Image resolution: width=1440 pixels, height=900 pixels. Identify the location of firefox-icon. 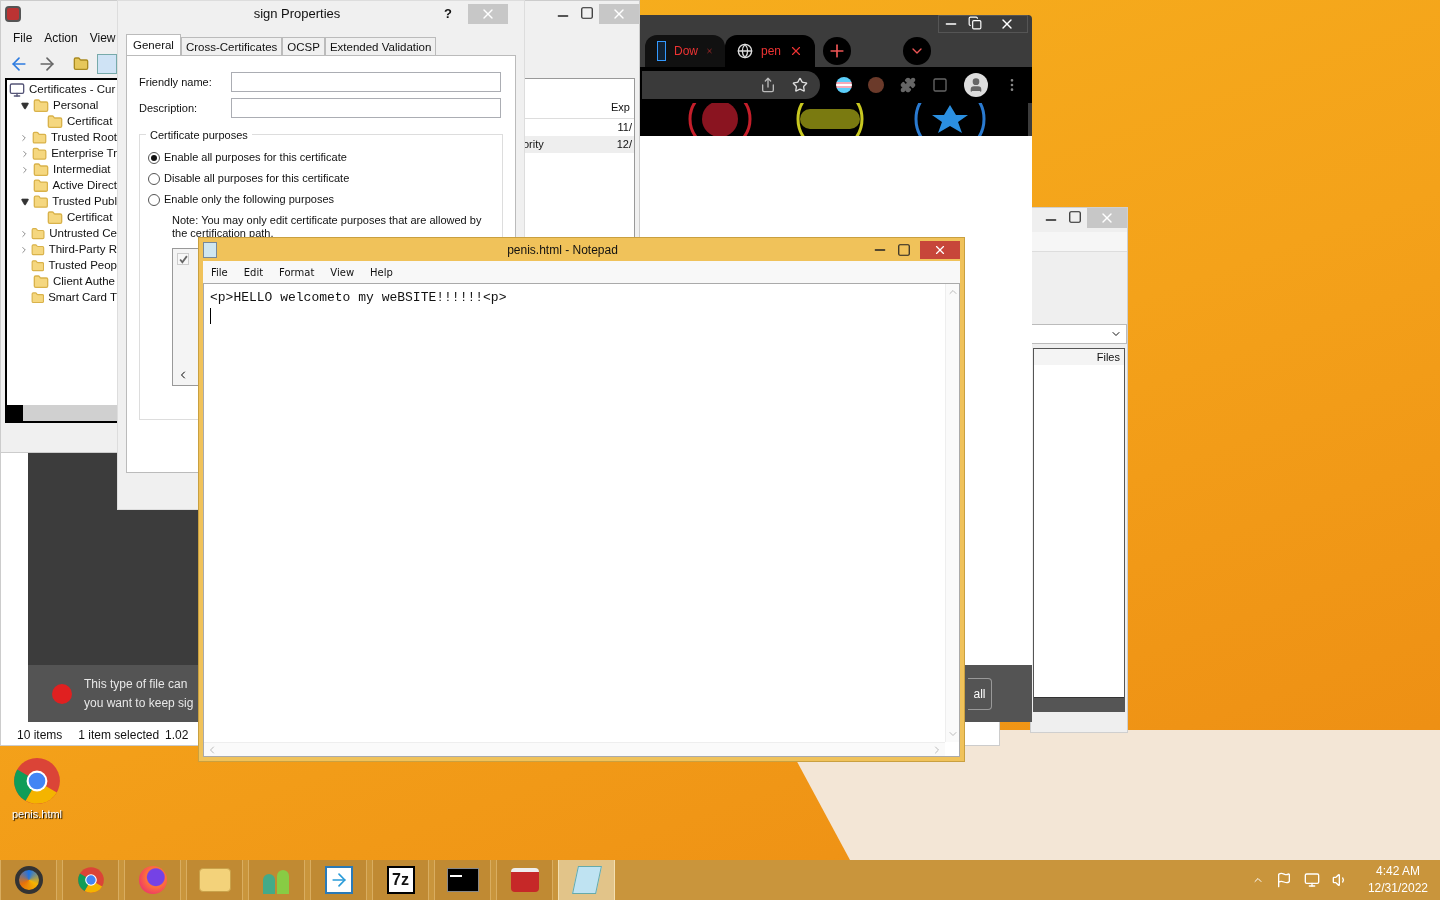
(152, 880).